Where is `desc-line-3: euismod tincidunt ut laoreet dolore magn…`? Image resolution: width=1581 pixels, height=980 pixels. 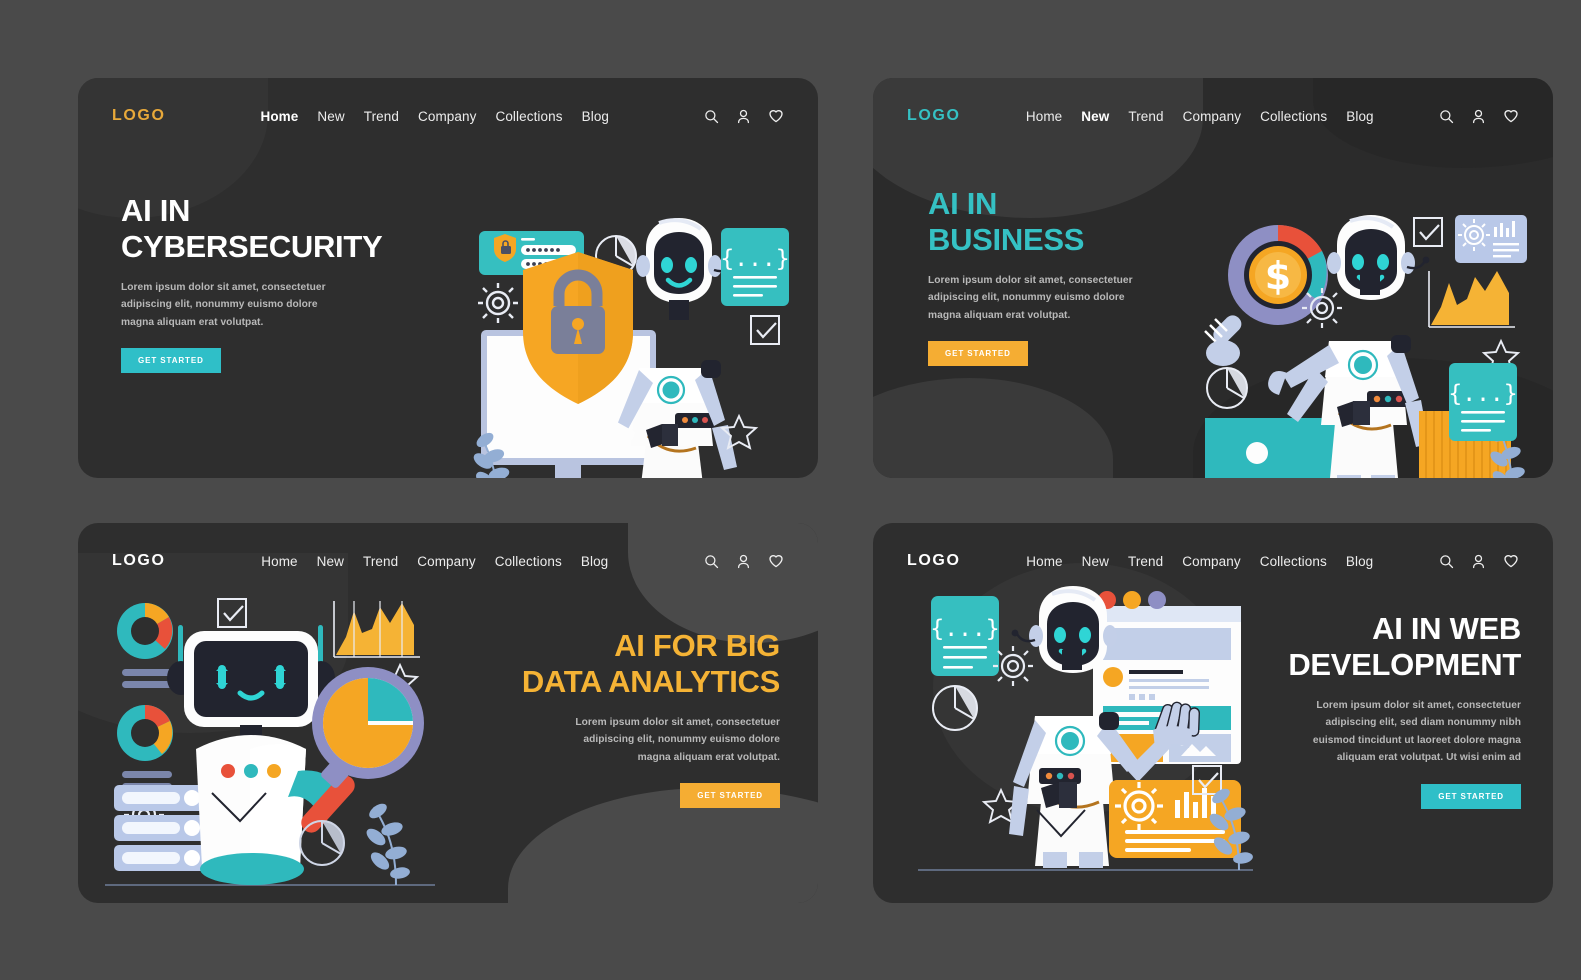 desc-line-3: euismod tincidunt ut laoreet dolore magn… is located at coordinates (1416, 740).